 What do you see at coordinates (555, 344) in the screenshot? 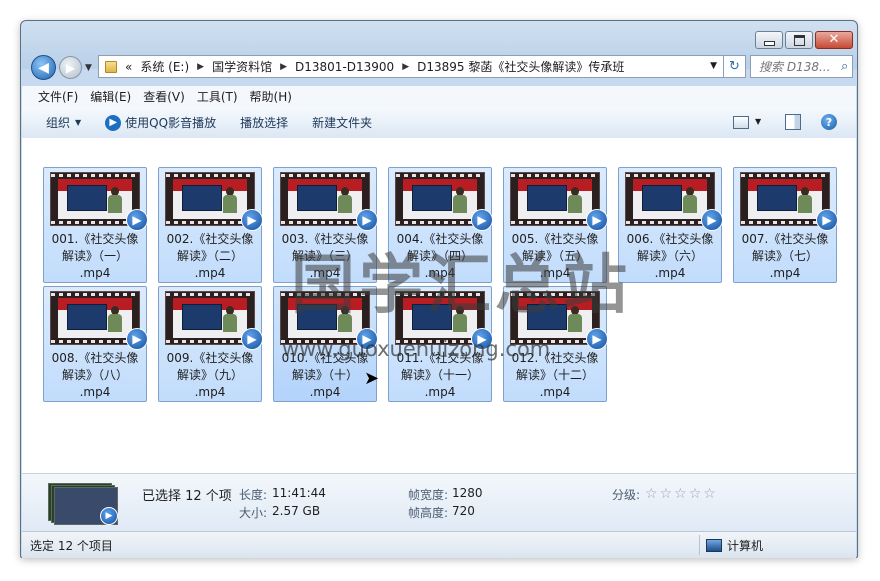
I see `file-item: ▶ 012.《社交头像 解读》（十二） .mp4` at bounding box center [555, 344].